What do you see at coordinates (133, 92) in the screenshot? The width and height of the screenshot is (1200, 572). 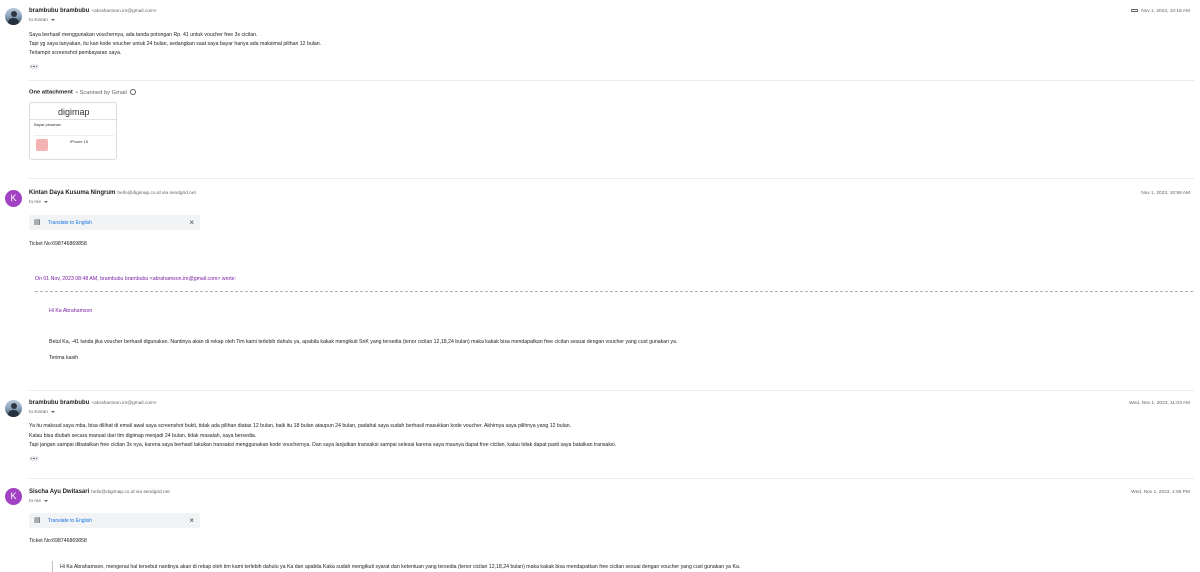 I see `info-icon` at bounding box center [133, 92].